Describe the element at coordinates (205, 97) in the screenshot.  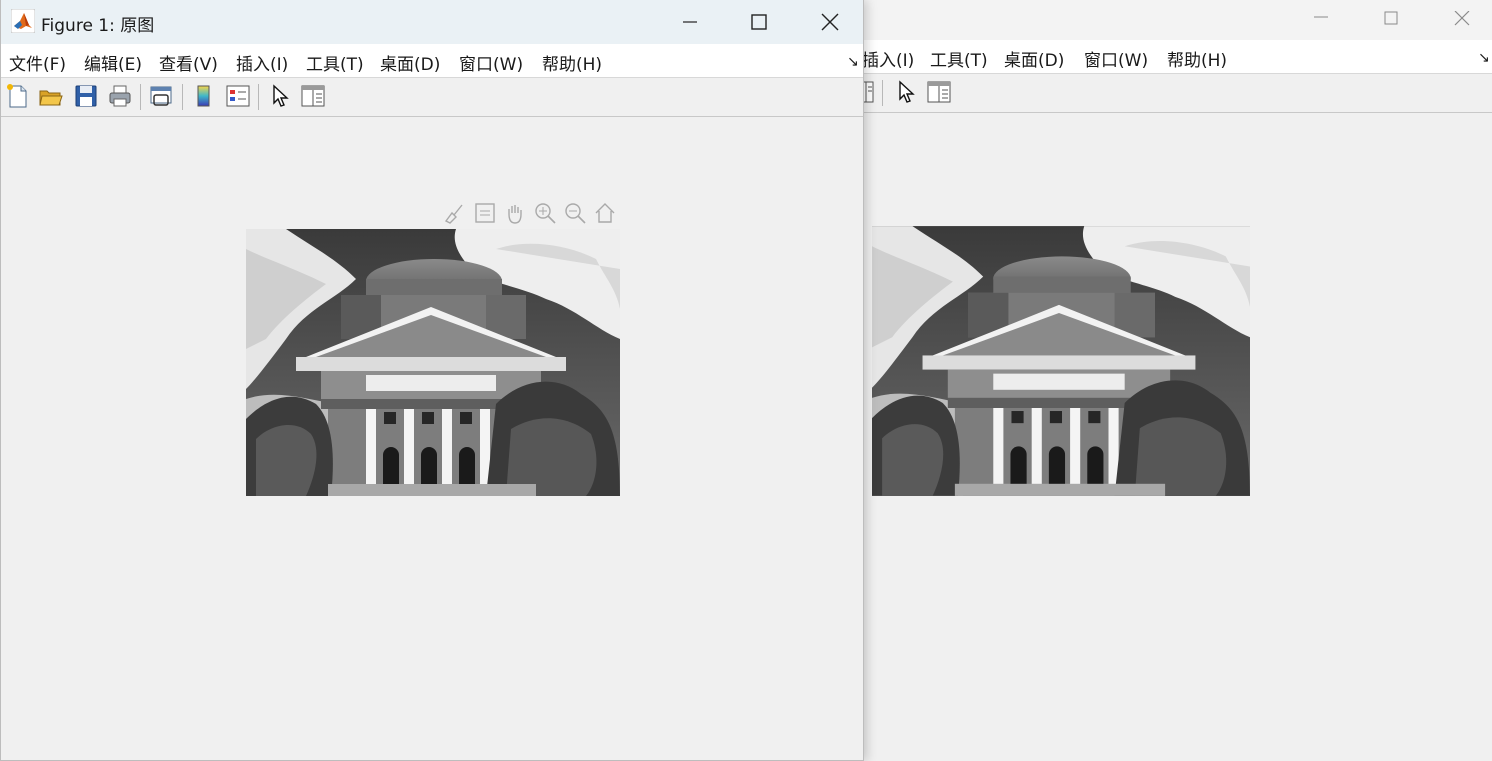
I see `colorbar-icon` at that location.